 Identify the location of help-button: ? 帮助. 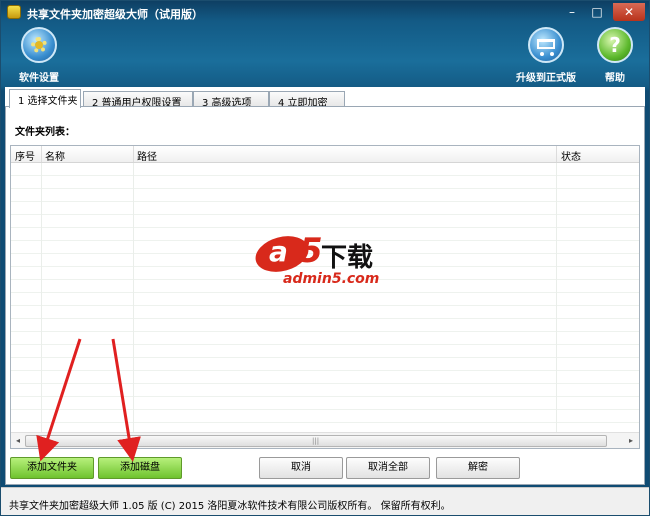
(615, 55).